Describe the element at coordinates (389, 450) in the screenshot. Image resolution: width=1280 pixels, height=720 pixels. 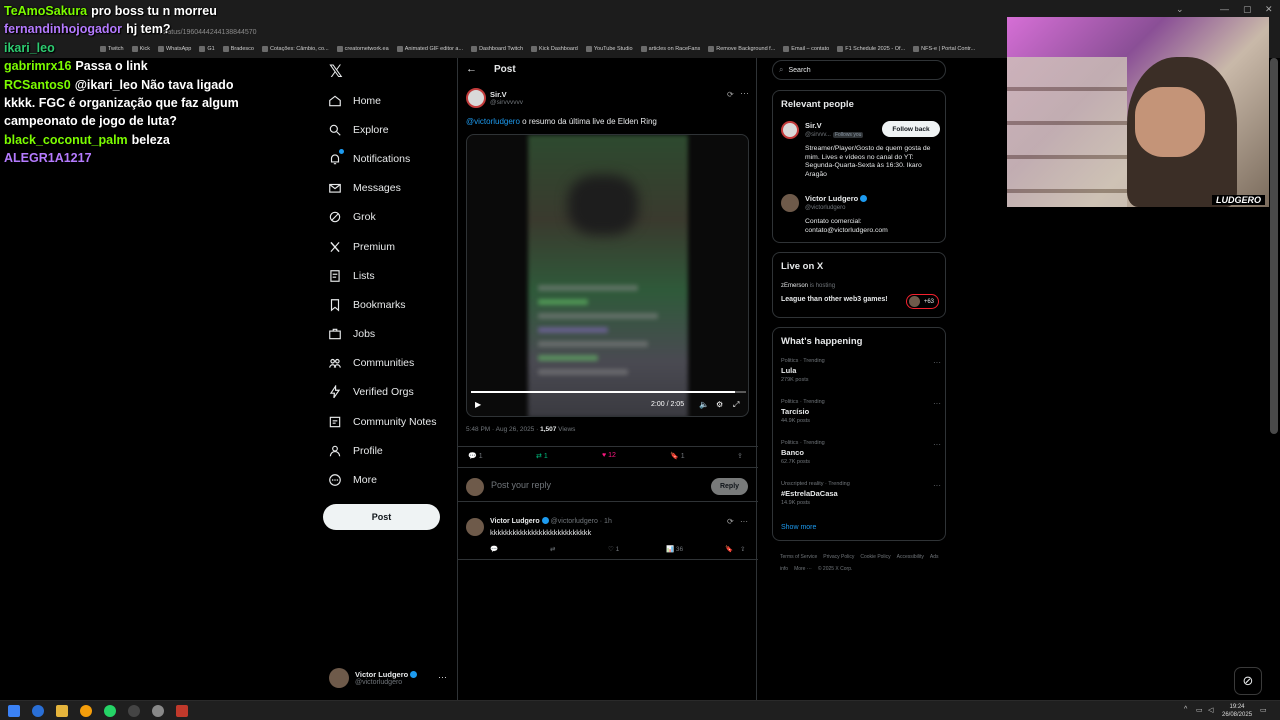
I see `sidebar-item-profile: Profile` at that location.